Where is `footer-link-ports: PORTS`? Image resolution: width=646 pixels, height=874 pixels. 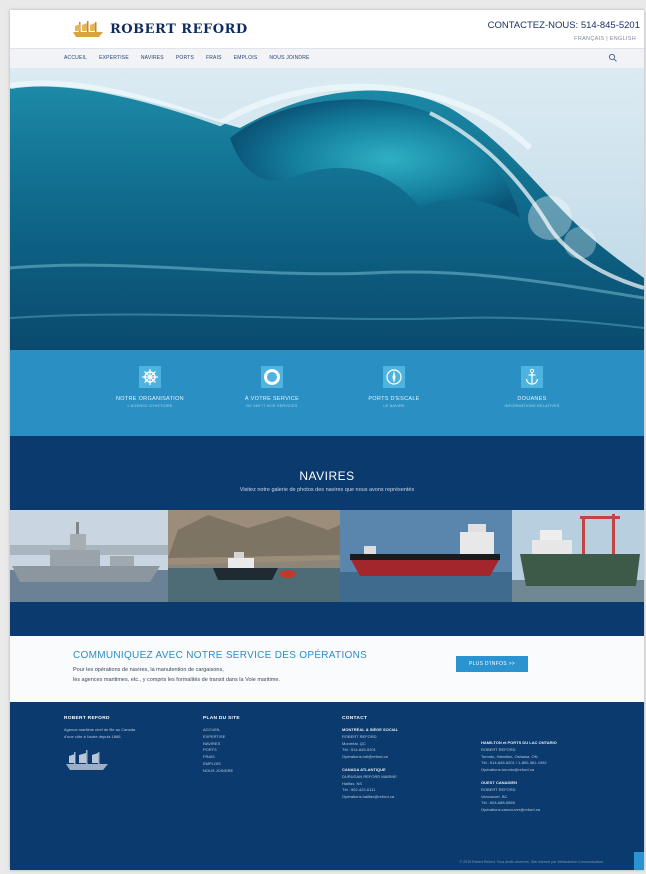
footer-link-ports: PORTS is located at coordinates (221, 750).